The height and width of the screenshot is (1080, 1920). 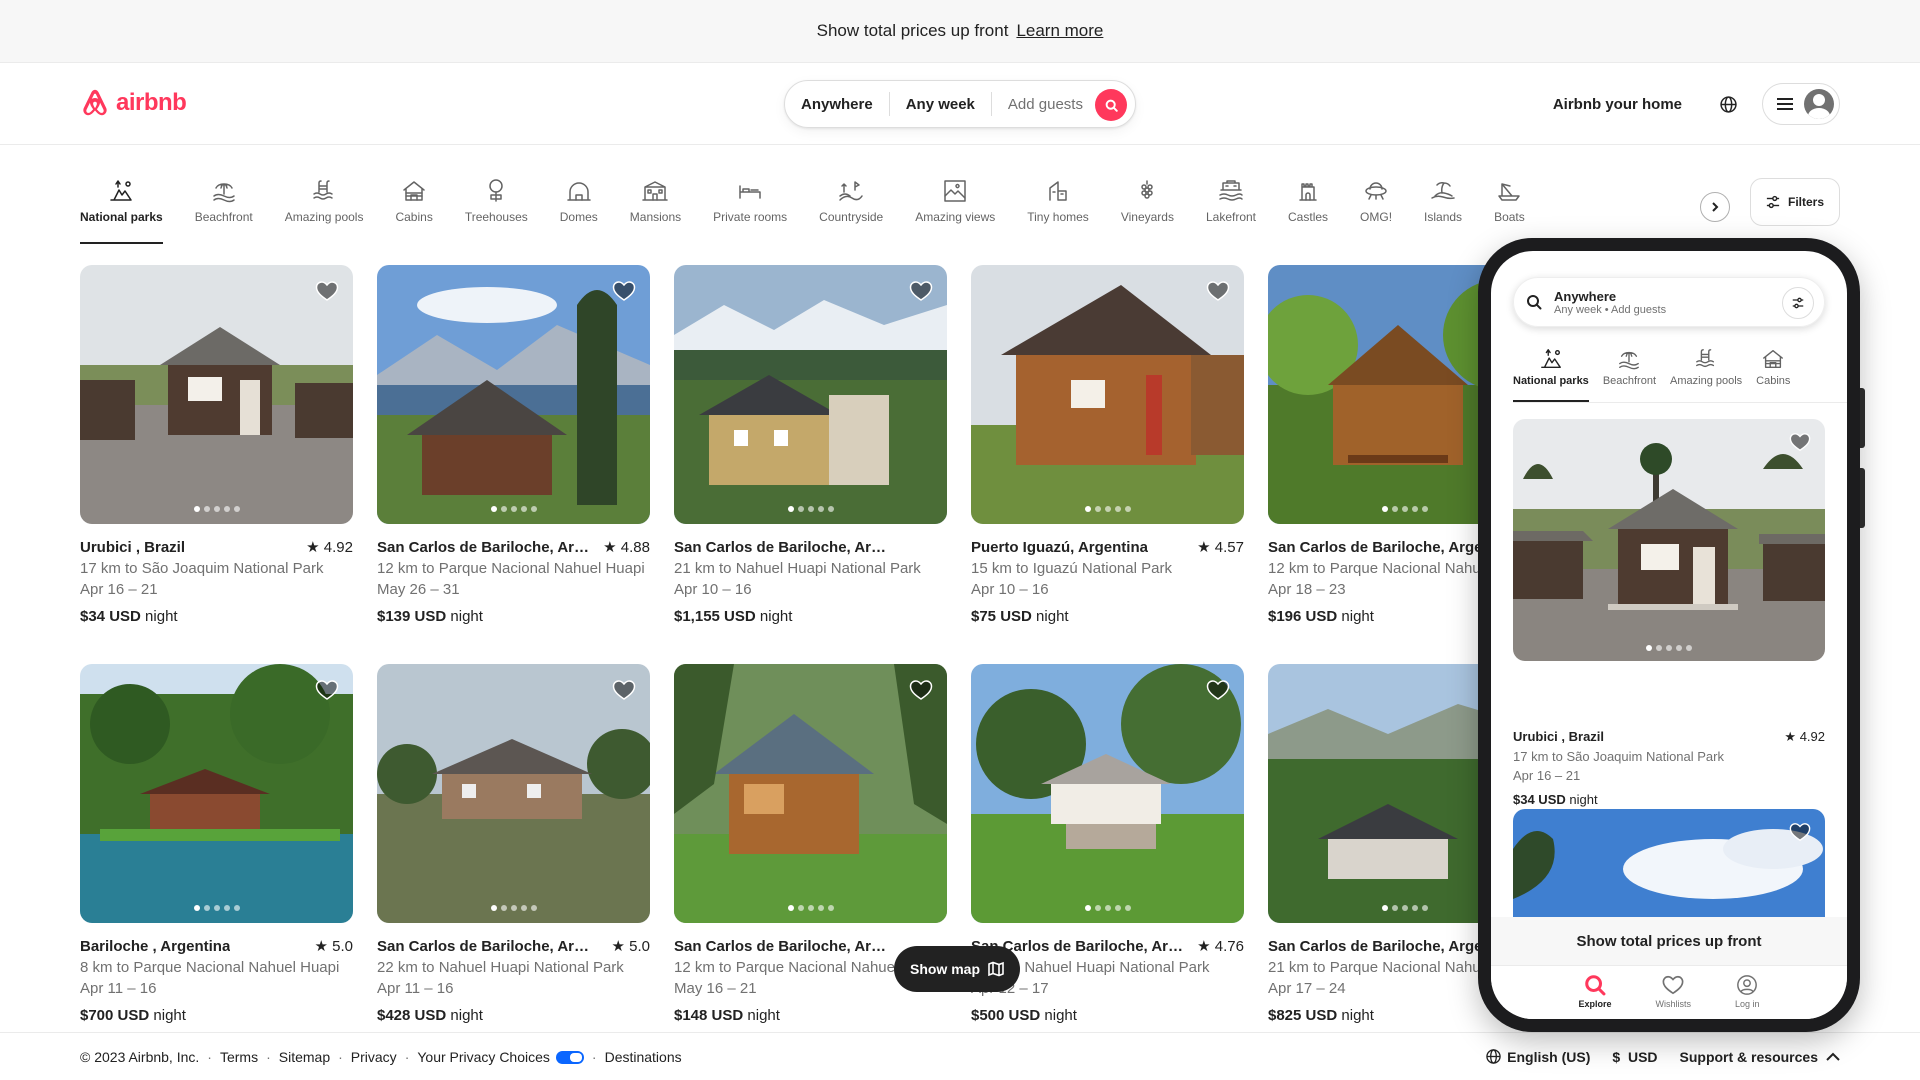 What do you see at coordinates (1795, 202) in the screenshot?
I see `filters-button: Filters` at bounding box center [1795, 202].